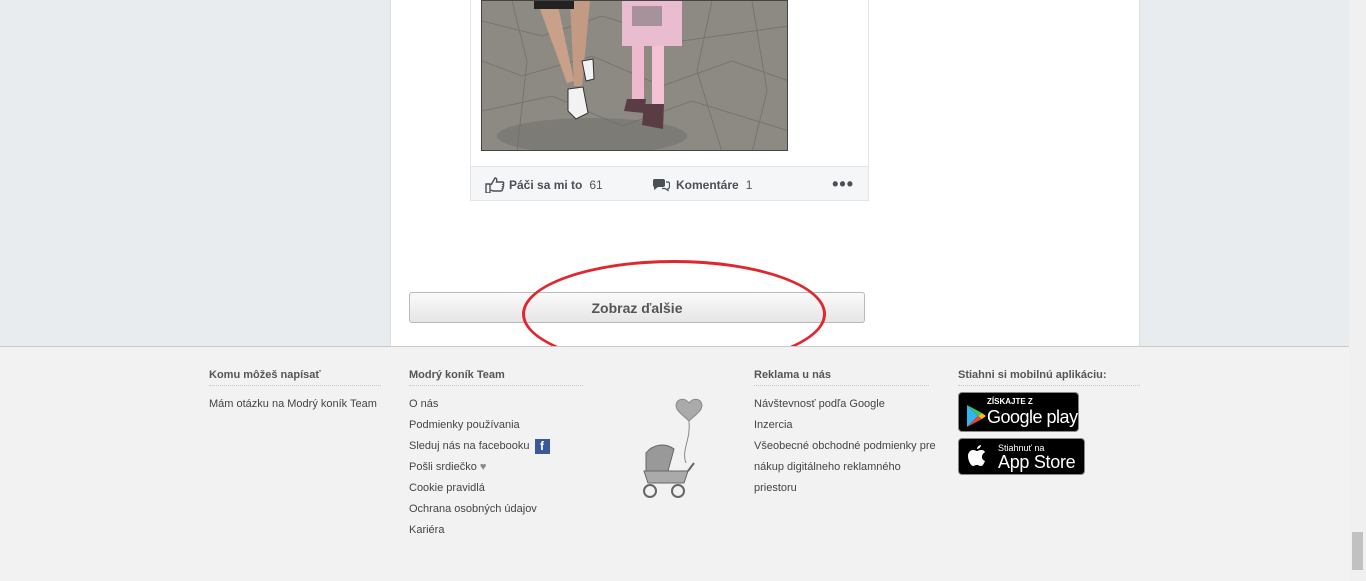 This screenshot has width=1366, height=581. I want to click on google-play-big-text: Google play, so click(1032, 417).